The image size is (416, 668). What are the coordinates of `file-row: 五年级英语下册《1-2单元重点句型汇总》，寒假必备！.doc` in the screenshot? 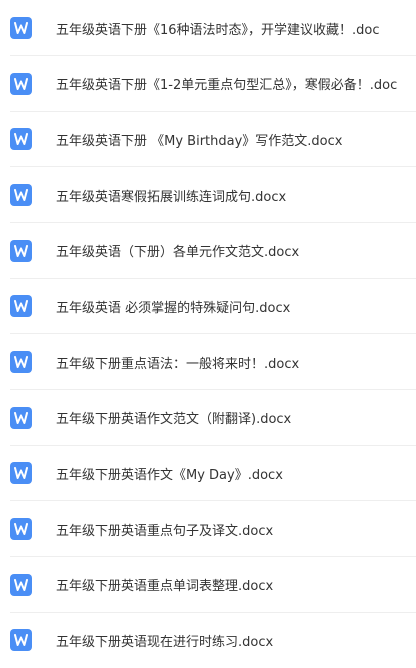 It's located at (208, 84).